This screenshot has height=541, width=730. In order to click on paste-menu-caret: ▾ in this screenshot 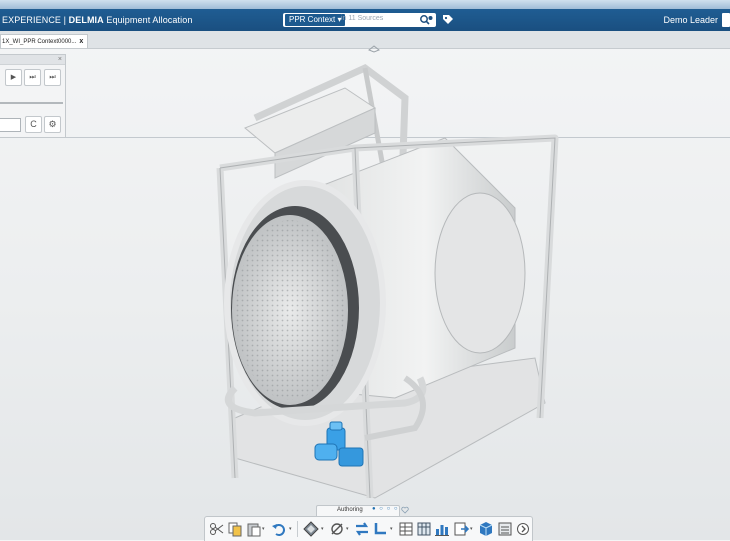, I will do `click(264, 529)`.